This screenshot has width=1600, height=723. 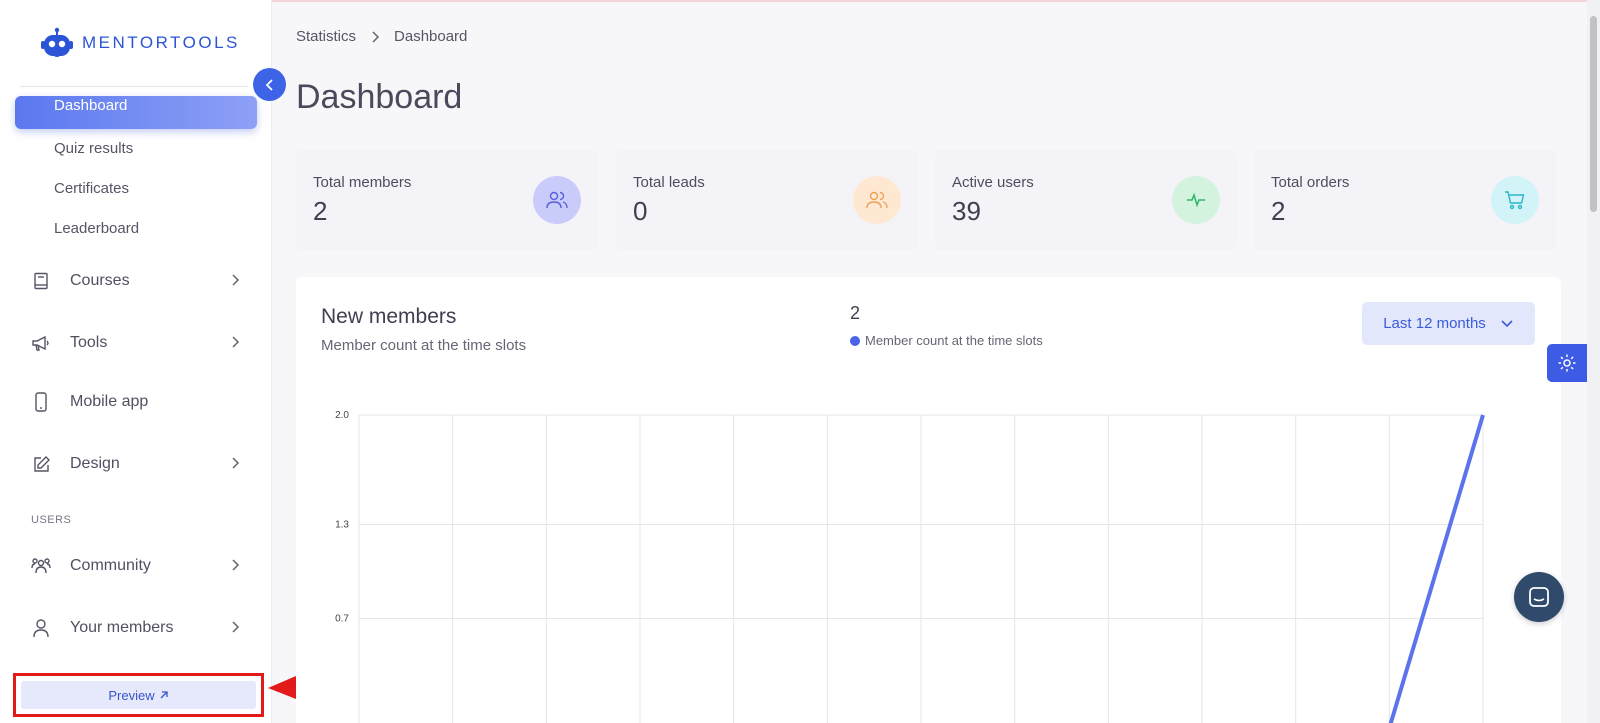 I want to click on chat-button, so click(x=1539, y=597).